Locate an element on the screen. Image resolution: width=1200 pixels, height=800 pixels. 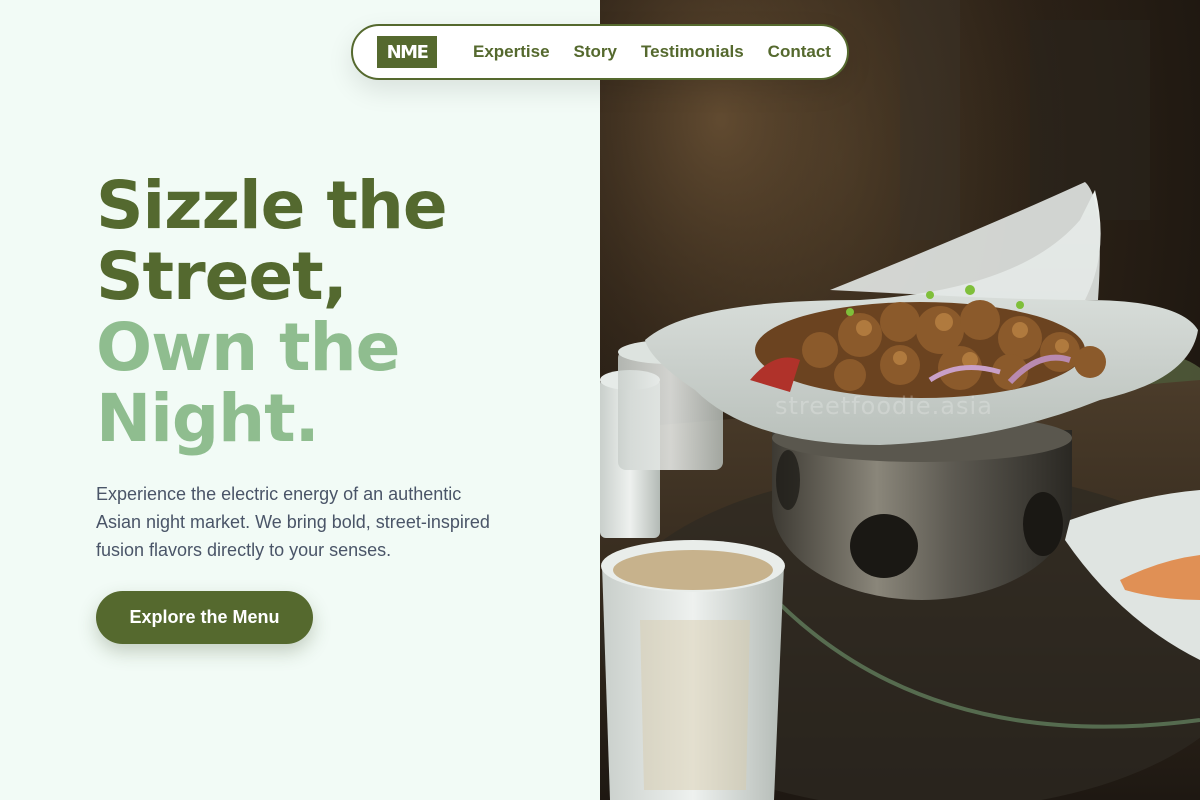
nav-links: Expertise Story Testimonials Contact is located at coordinates (652, 52).